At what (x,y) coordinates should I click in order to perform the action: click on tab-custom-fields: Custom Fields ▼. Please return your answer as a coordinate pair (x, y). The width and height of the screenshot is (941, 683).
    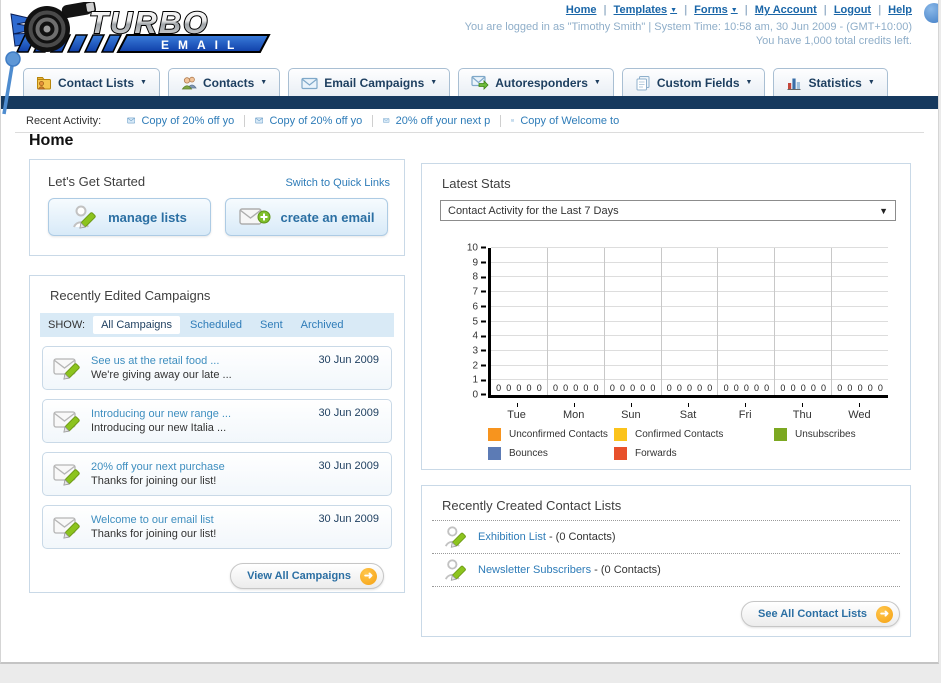
    Looking at the image, I should click on (693, 82).